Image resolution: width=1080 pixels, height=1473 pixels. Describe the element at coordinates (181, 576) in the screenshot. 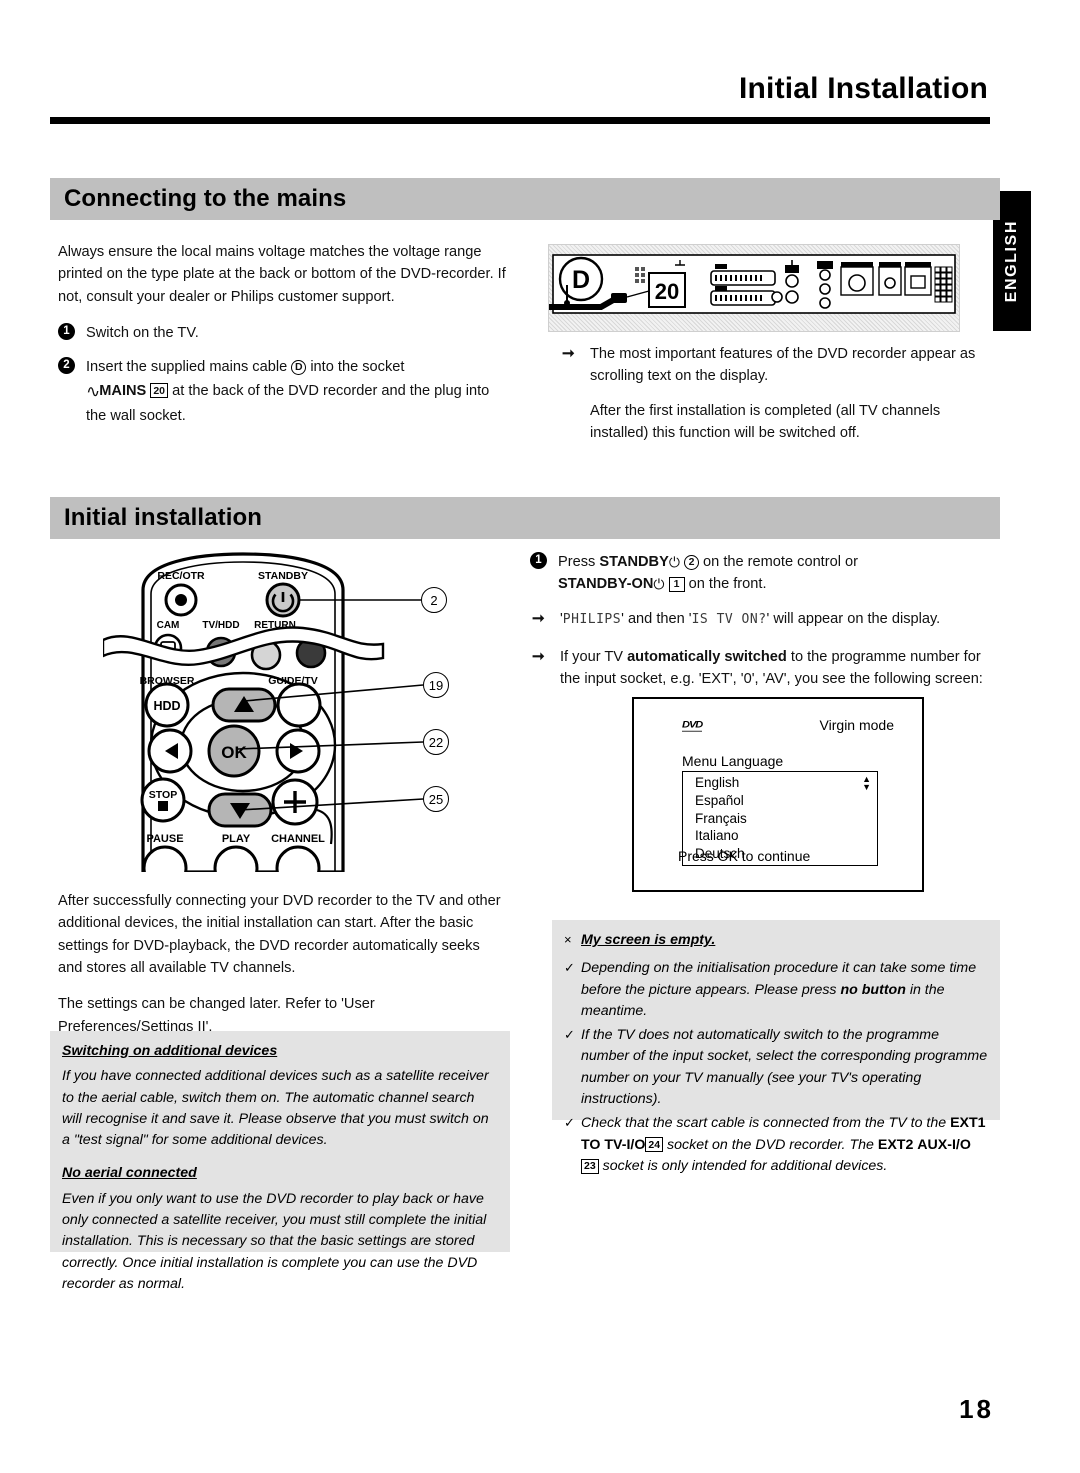

I see `svg-text: REC/OTR` at that location.